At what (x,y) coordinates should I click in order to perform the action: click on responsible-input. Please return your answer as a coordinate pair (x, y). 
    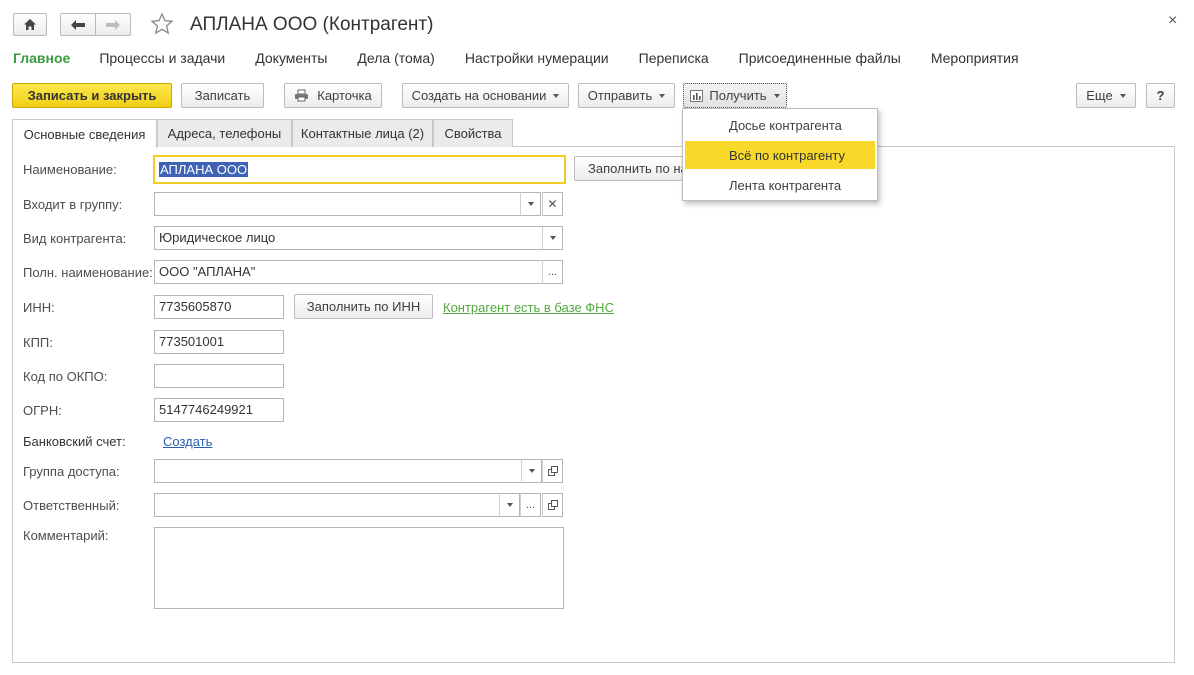
    Looking at the image, I should click on (327, 505).